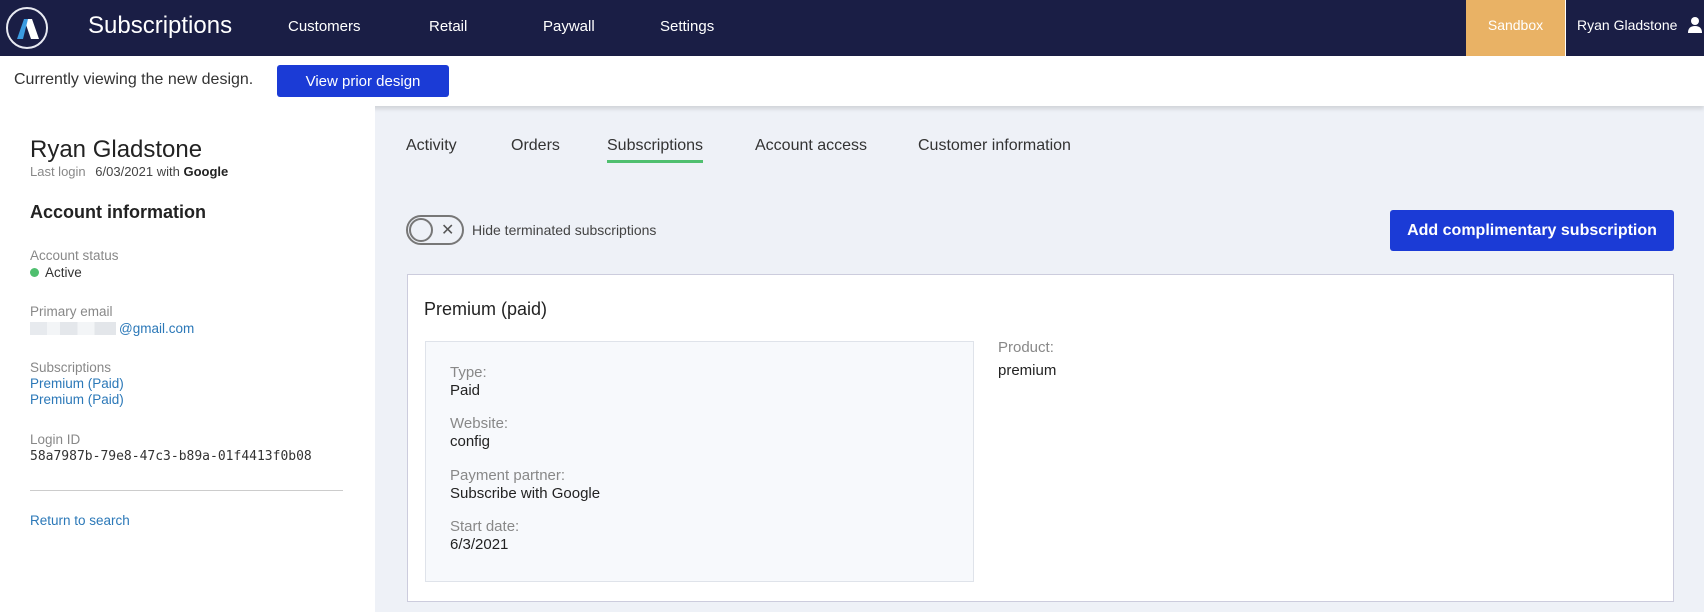 This screenshot has width=1704, height=612. What do you see at coordinates (206, 171) in the screenshot?
I see `last-login-provider: Google` at bounding box center [206, 171].